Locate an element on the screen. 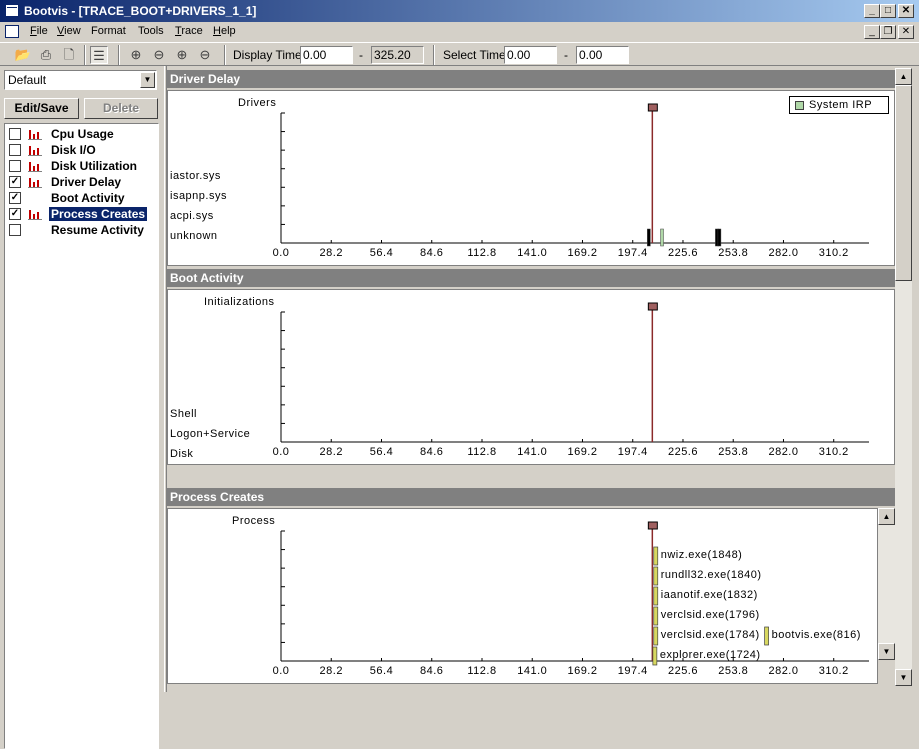 This screenshot has height=749, width=919. chart-list-item: ✓ Driver Delay is located at coordinates (81, 182).